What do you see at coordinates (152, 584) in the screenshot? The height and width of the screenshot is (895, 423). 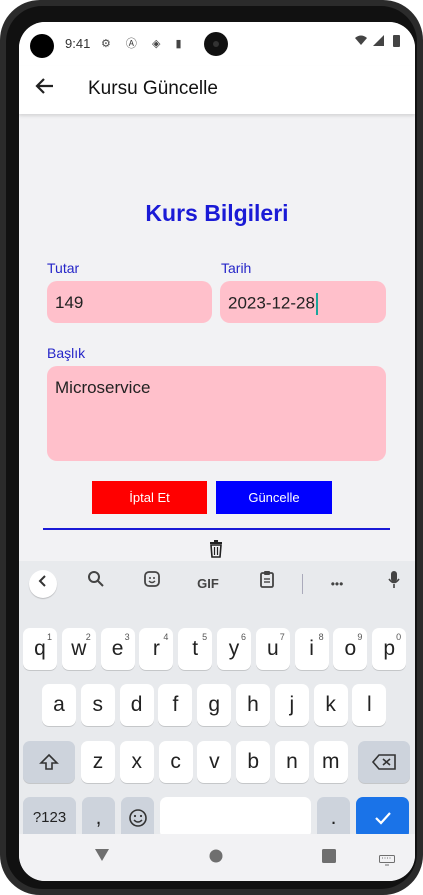 I see `sticker-icon` at bounding box center [152, 584].